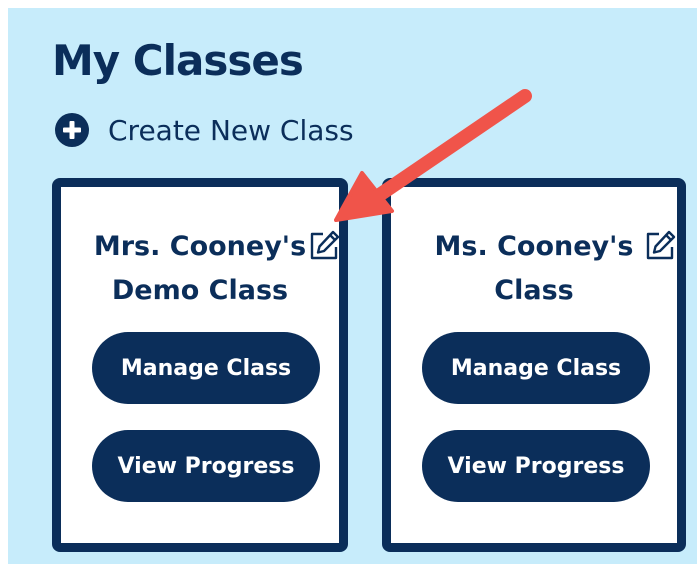 Image resolution: width=697 pixels, height=564 pixels. I want to click on plus-circle-icon, so click(72, 130).